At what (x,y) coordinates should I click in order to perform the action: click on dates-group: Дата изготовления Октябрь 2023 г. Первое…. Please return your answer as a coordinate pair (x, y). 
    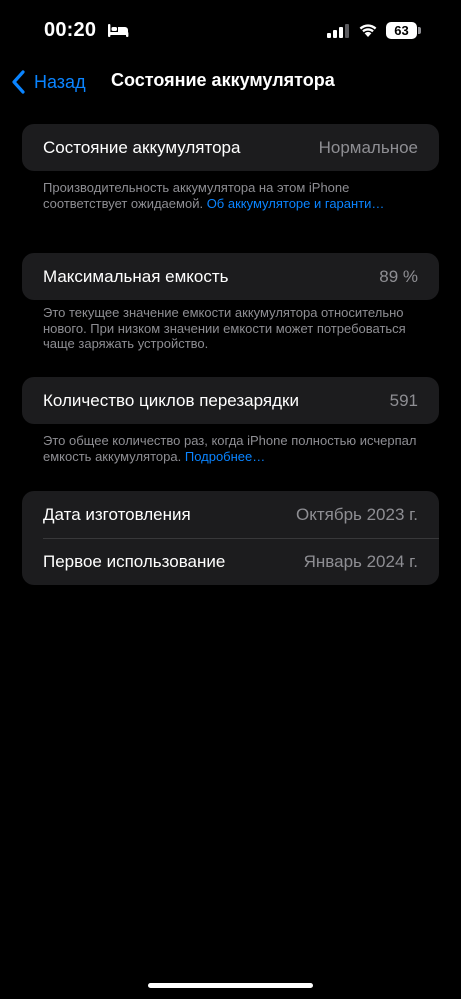
    Looking at the image, I should click on (230, 538).